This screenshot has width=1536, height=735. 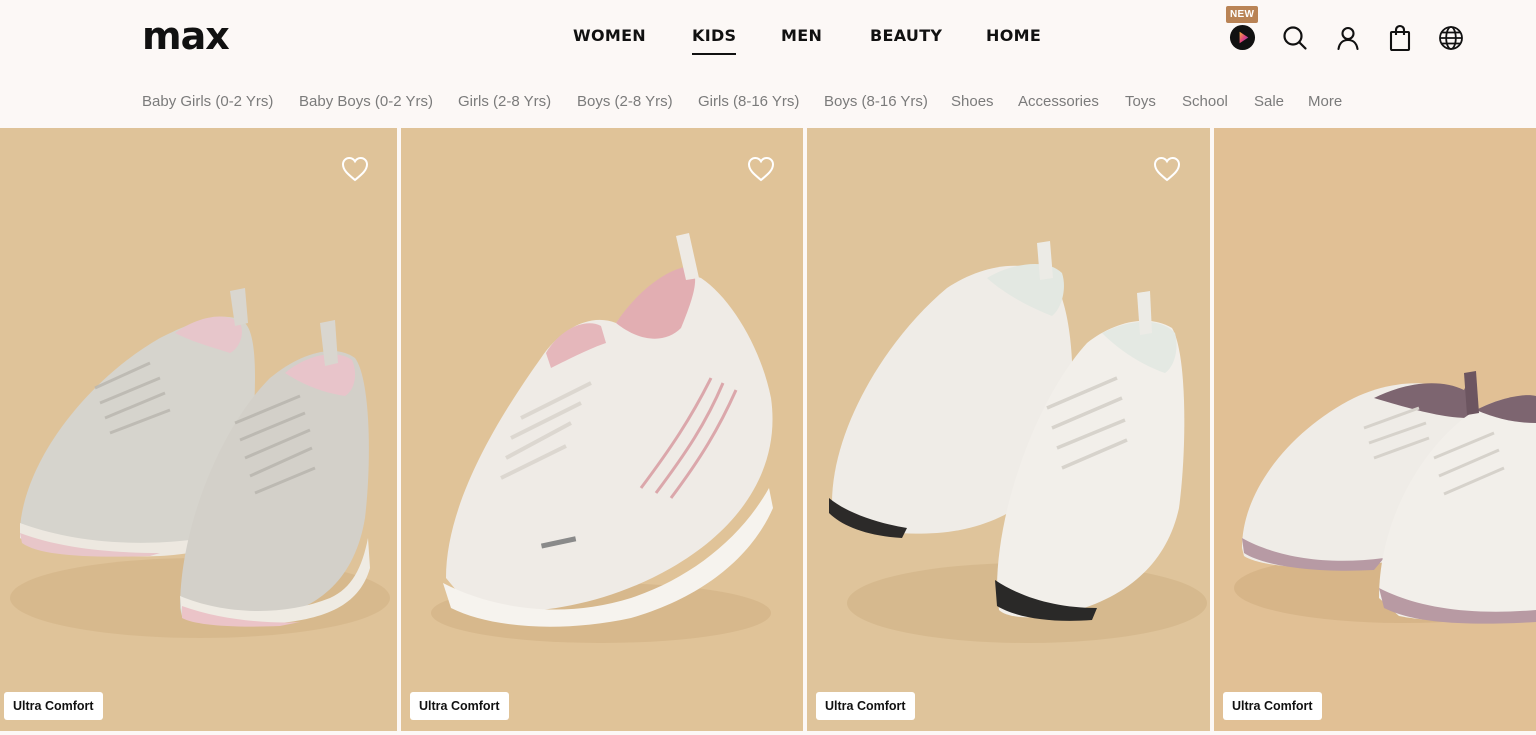 I want to click on search-icon, so click(x=1295, y=38).